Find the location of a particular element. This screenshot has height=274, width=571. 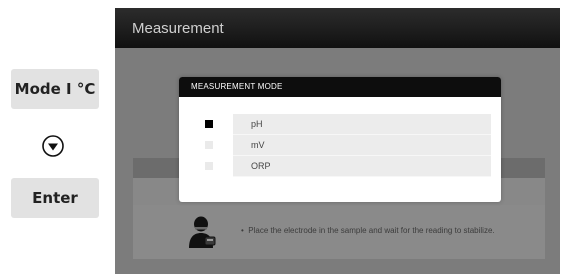

option-ph: pH is located at coordinates (348, 124).